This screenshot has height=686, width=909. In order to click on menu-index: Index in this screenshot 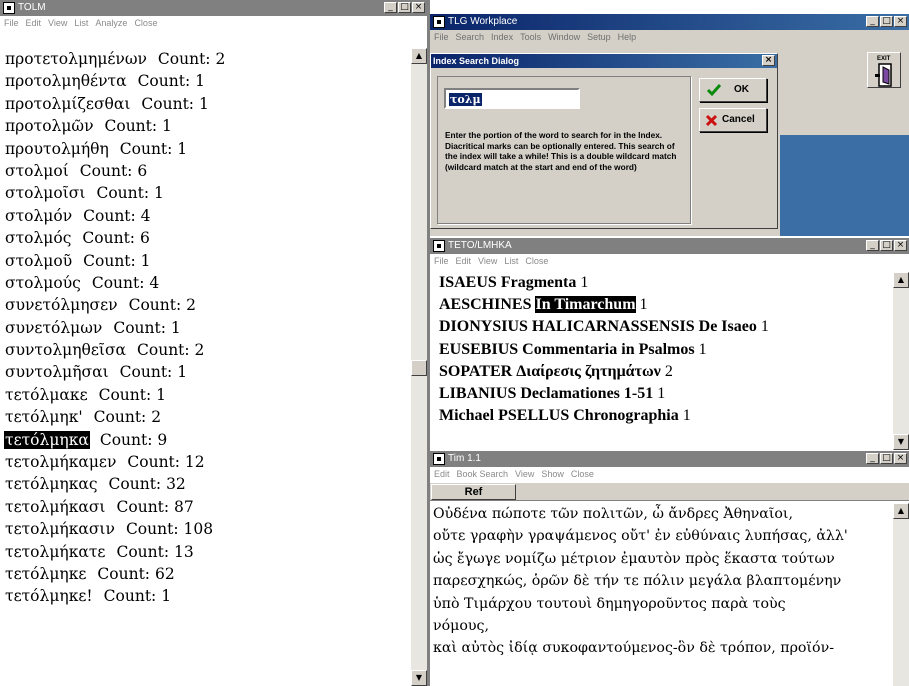, I will do `click(502, 37)`.